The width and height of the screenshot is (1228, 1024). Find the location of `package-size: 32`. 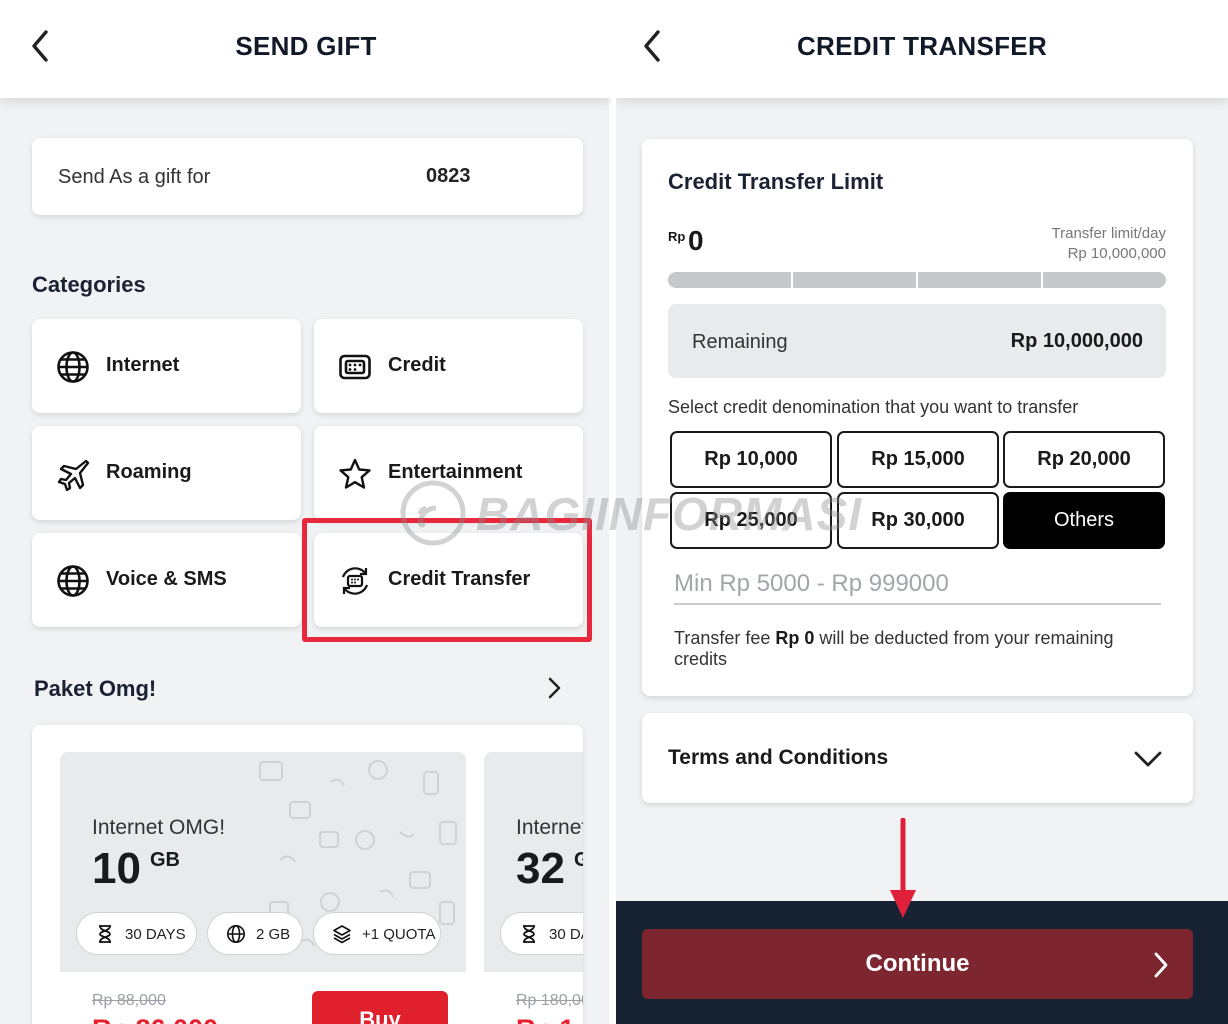

package-size: 32 is located at coordinates (540, 868).